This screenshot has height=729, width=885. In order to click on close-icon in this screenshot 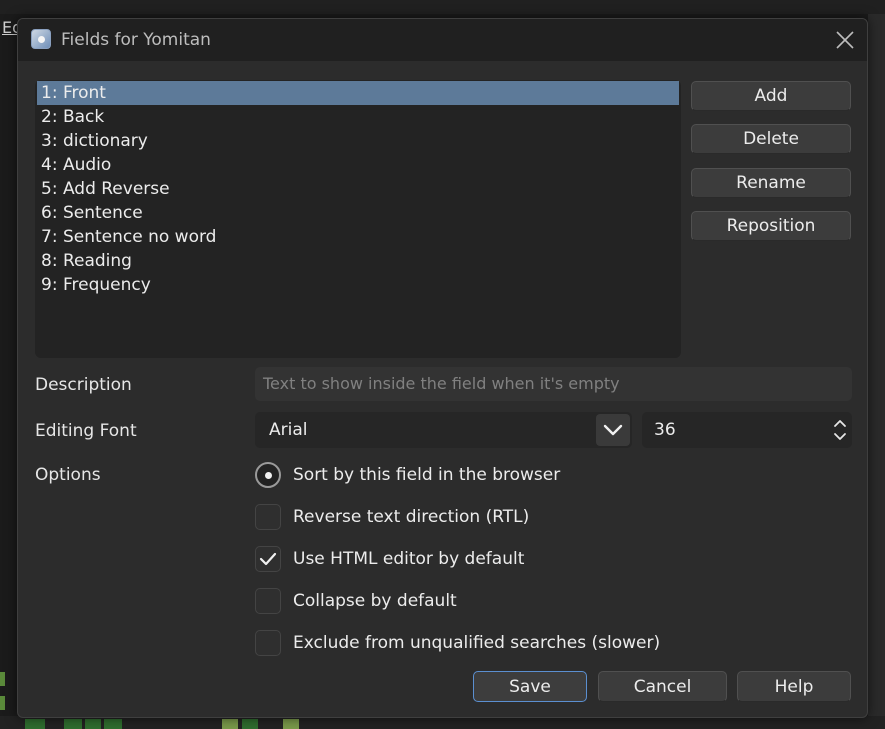, I will do `click(845, 40)`.